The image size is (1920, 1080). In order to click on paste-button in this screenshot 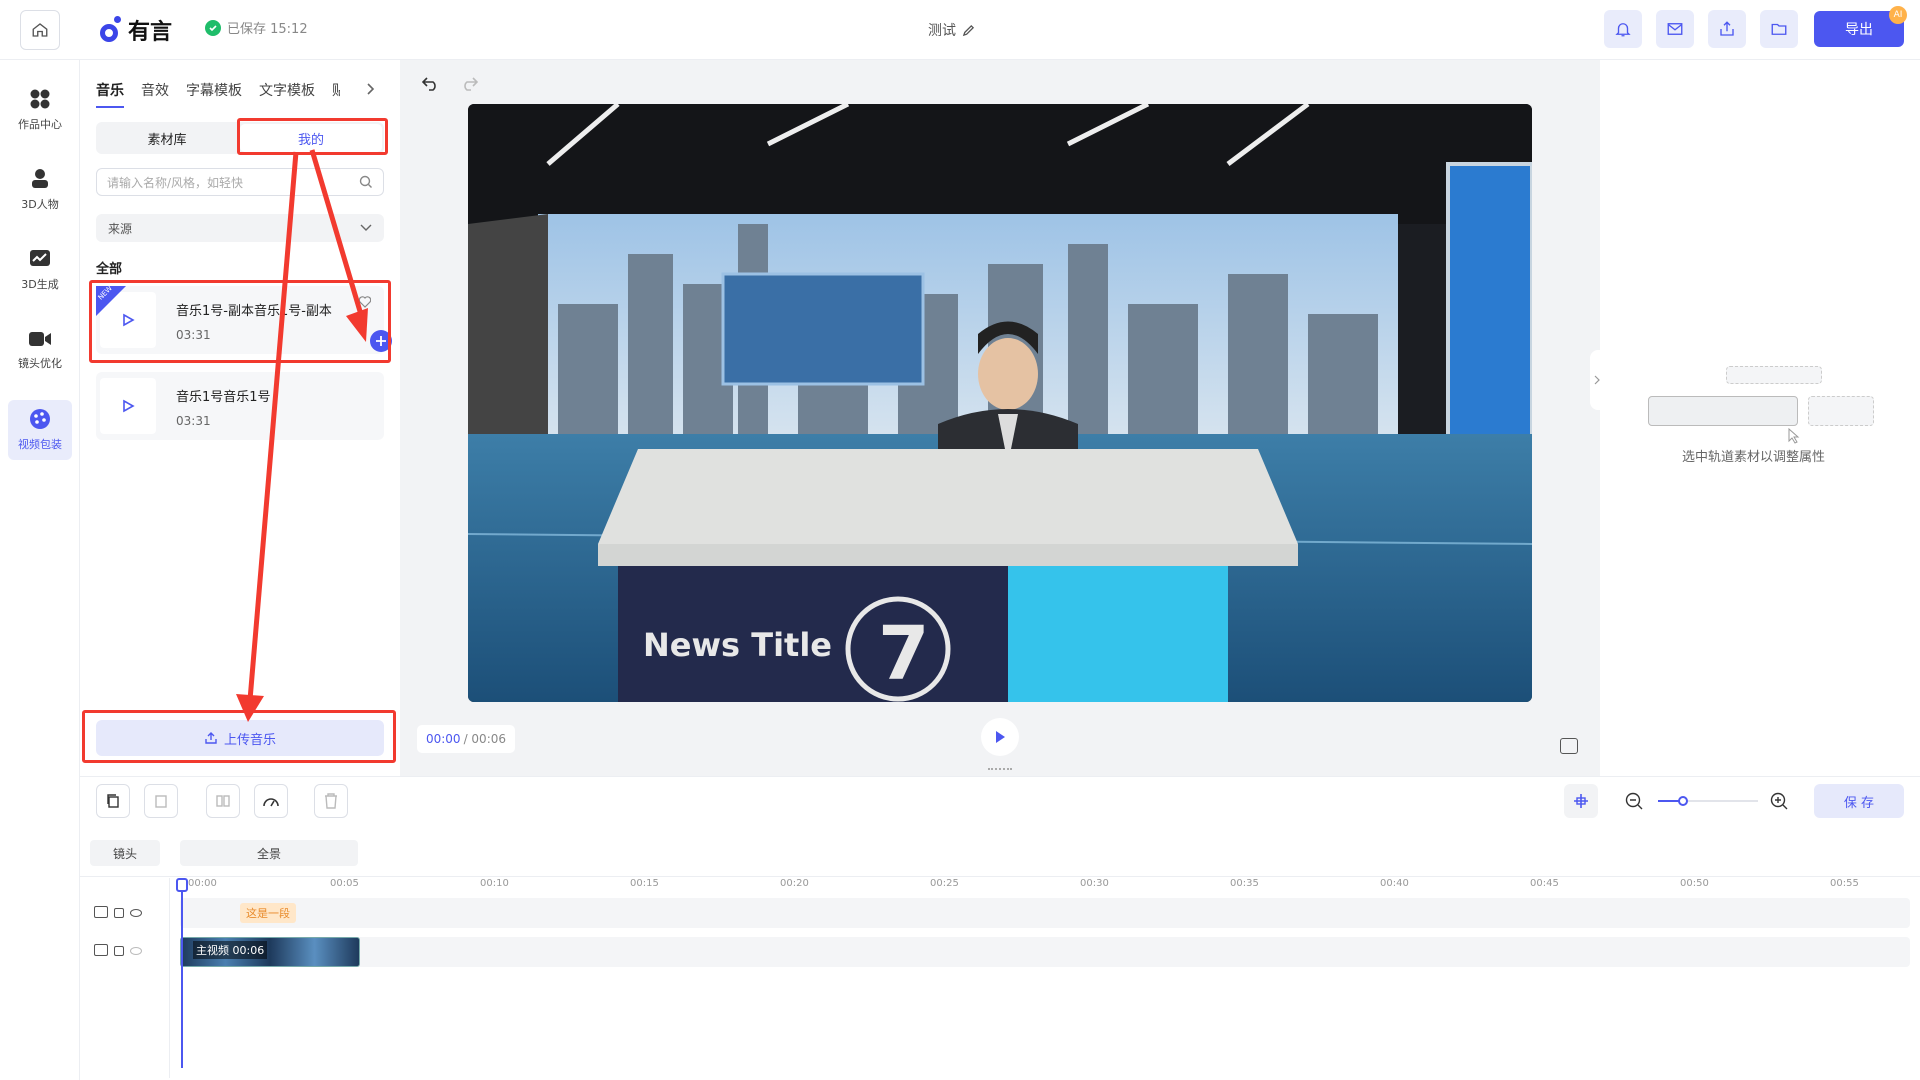, I will do `click(161, 801)`.